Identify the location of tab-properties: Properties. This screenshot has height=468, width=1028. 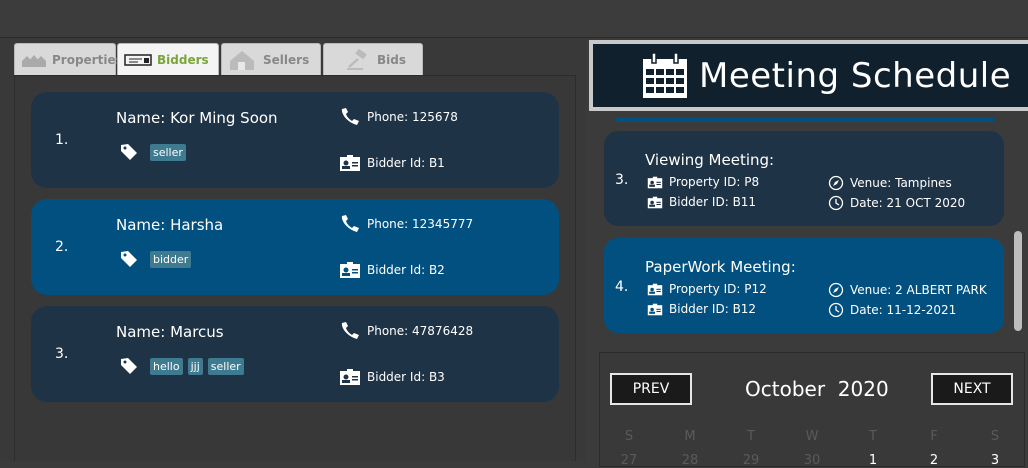
(68, 59).